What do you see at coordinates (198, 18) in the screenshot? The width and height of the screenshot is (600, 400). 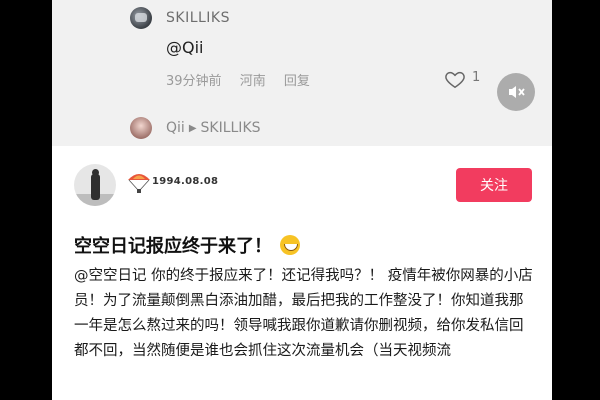 I see `comment-username: SKILLIKS` at bounding box center [198, 18].